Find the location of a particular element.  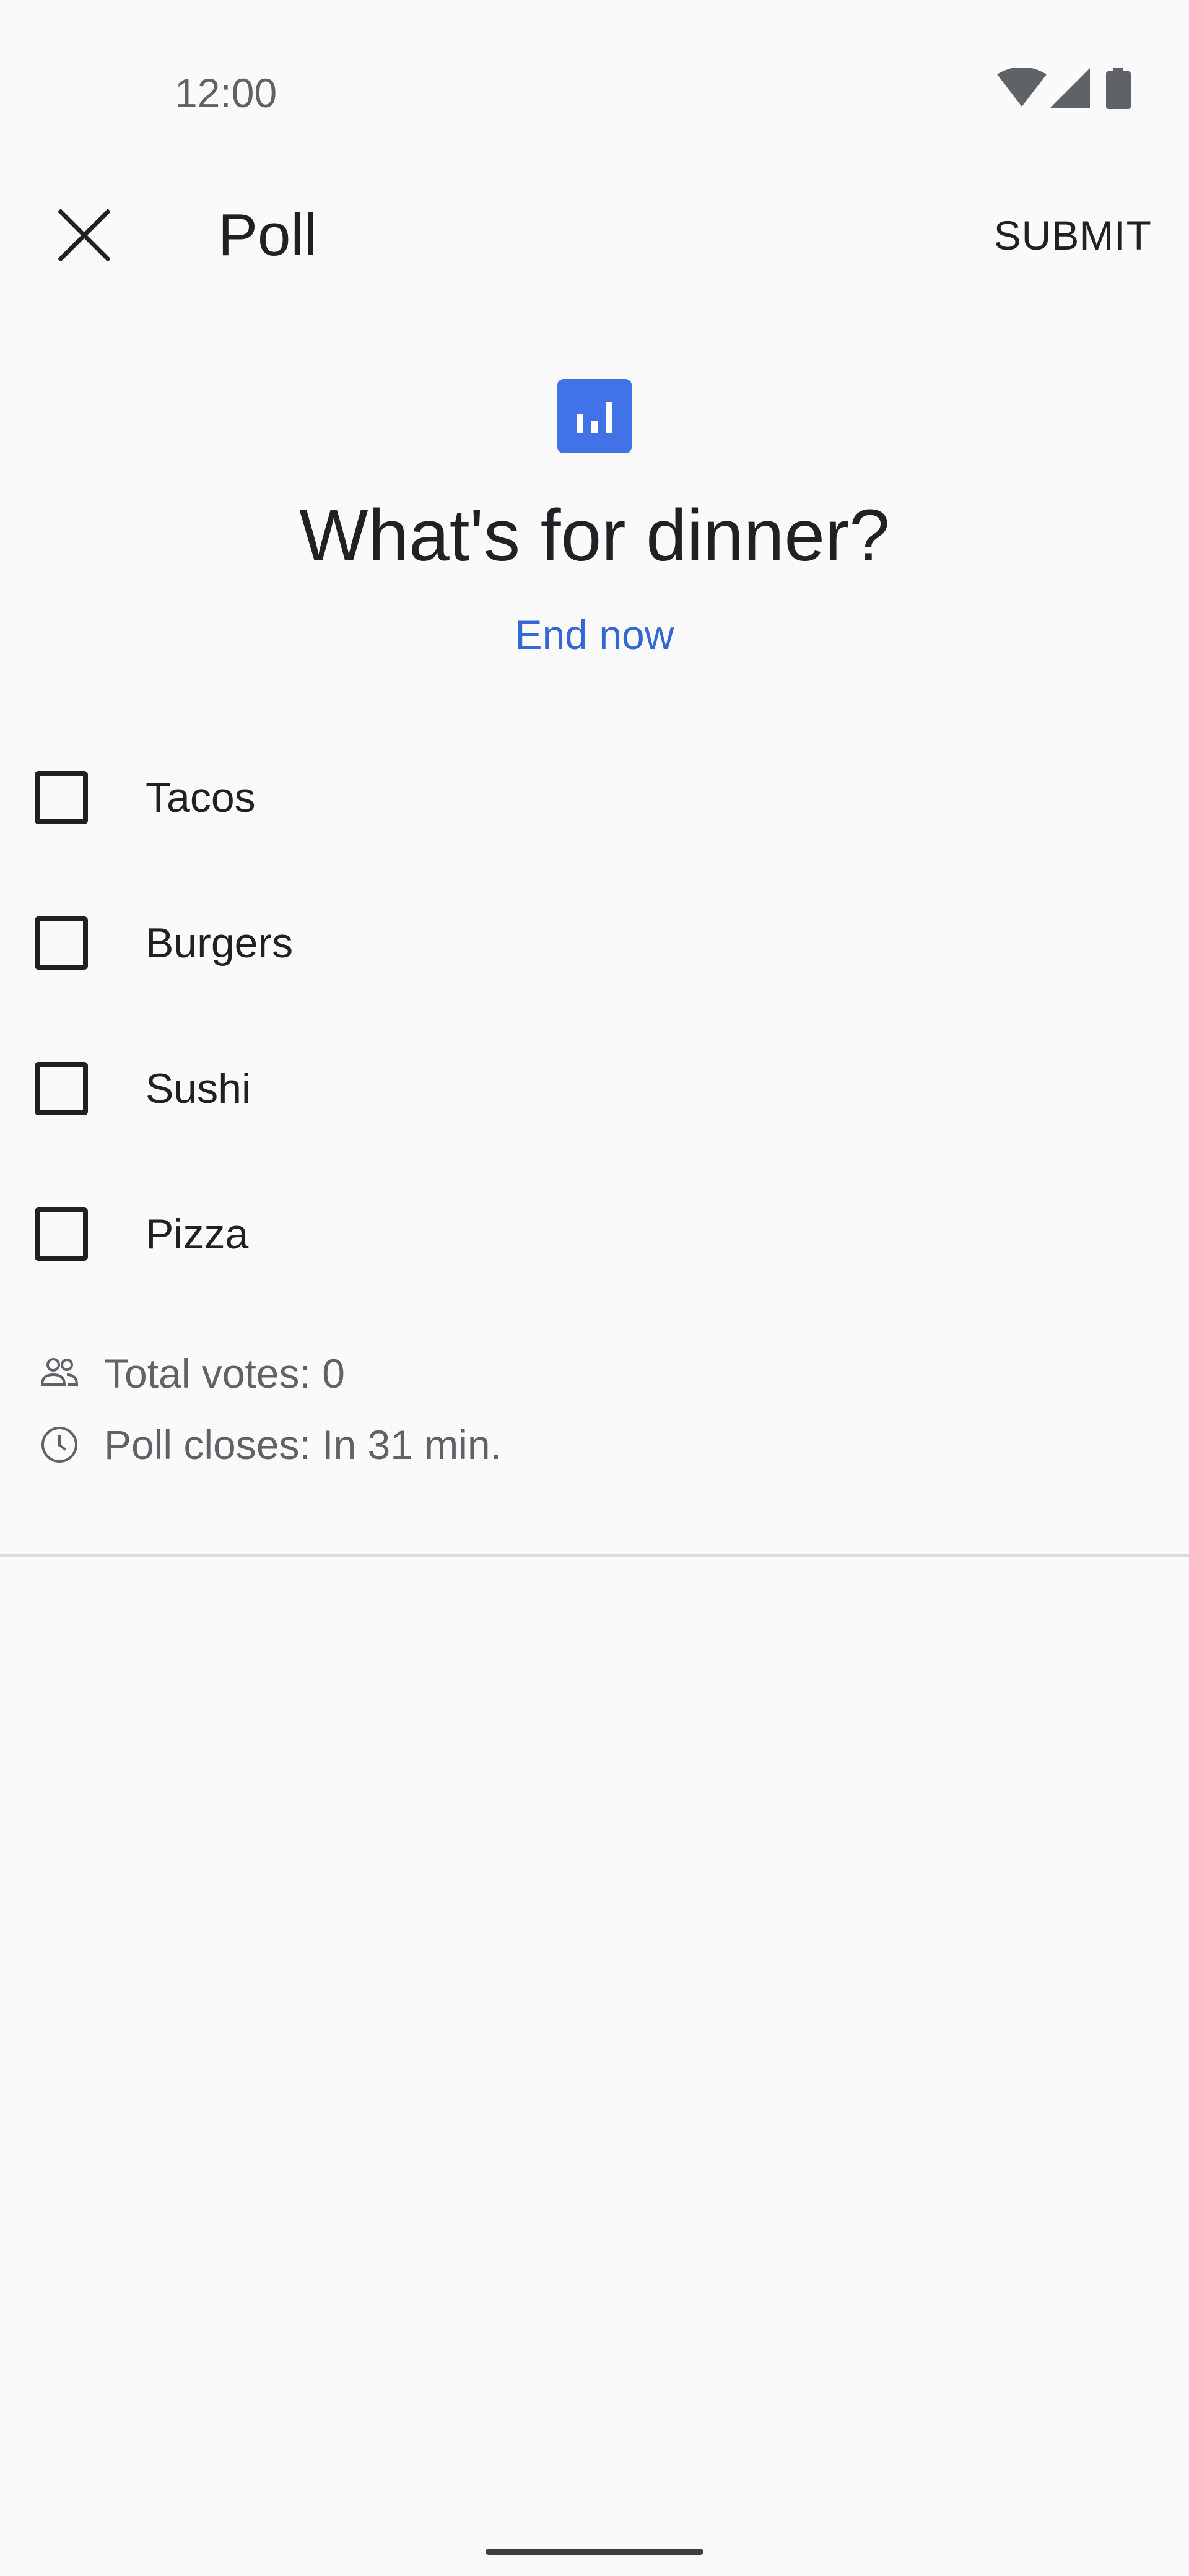

option-label: Sushi is located at coordinates (198, 1088).